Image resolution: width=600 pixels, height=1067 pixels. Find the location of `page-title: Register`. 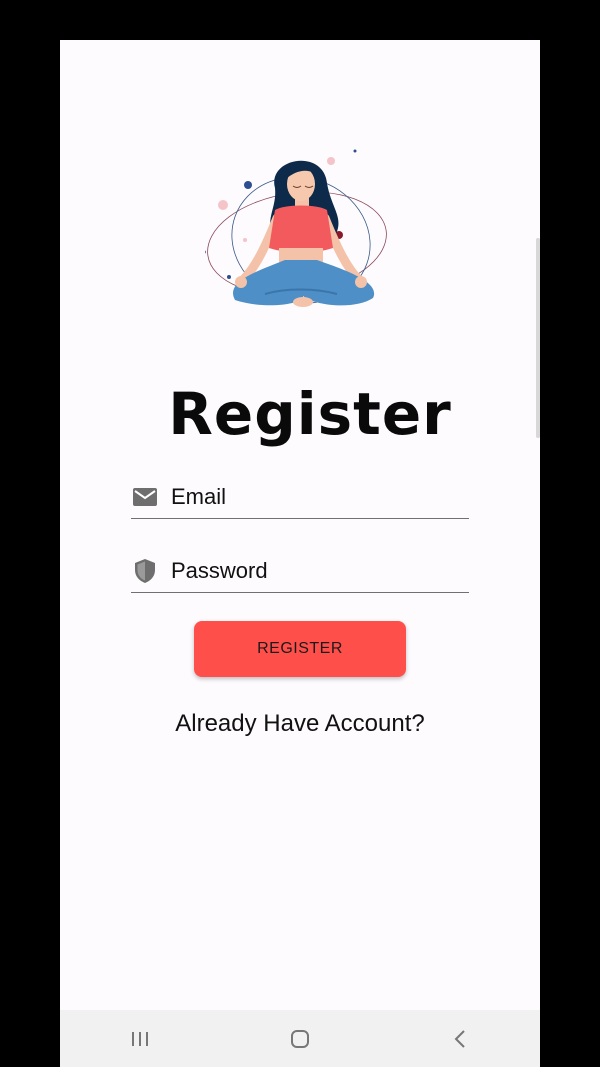

page-title: Register is located at coordinates (310, 414).